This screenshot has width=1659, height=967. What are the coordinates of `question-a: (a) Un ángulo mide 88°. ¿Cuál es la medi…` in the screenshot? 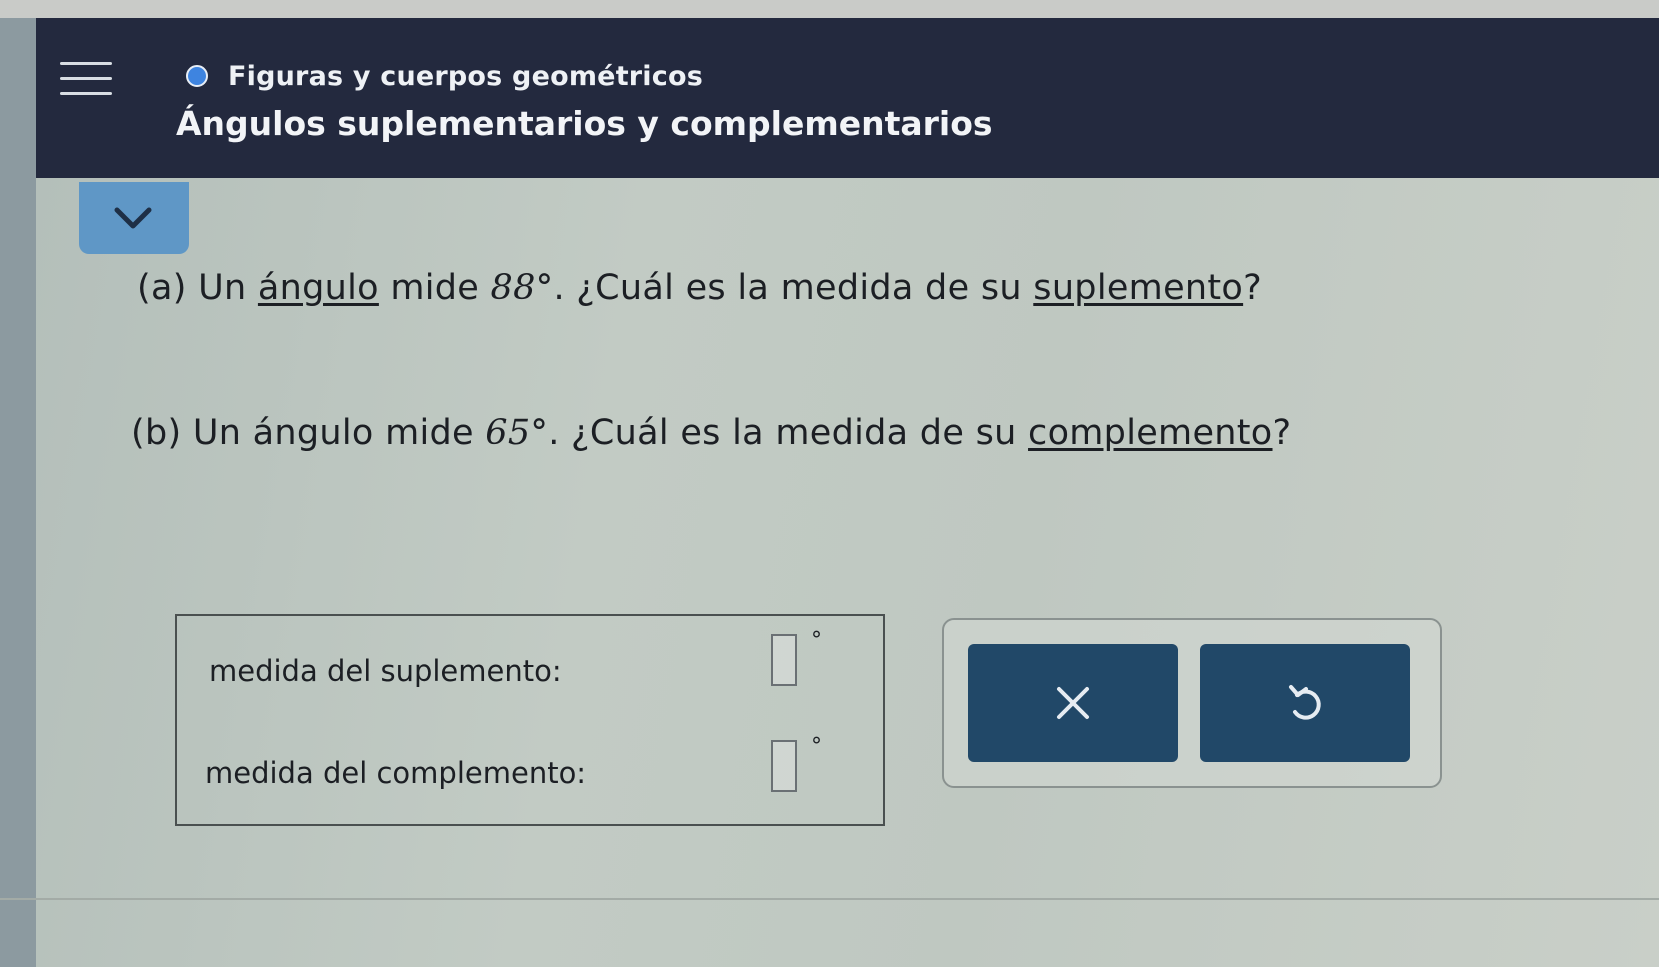 It's located at (699, 288).